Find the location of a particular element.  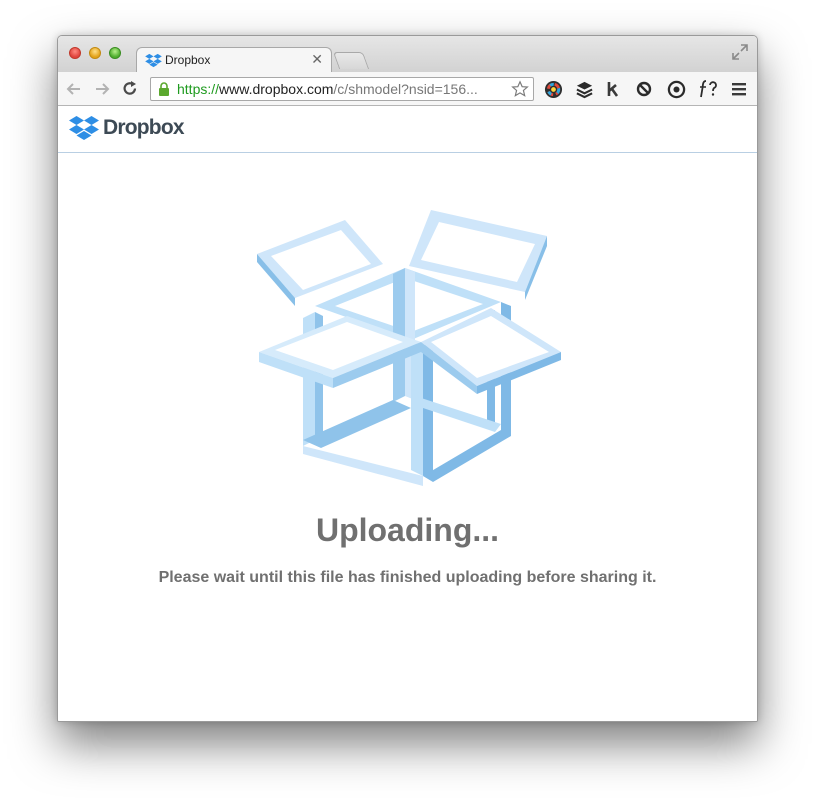

extension-sync is located at coordinates (644, 89).